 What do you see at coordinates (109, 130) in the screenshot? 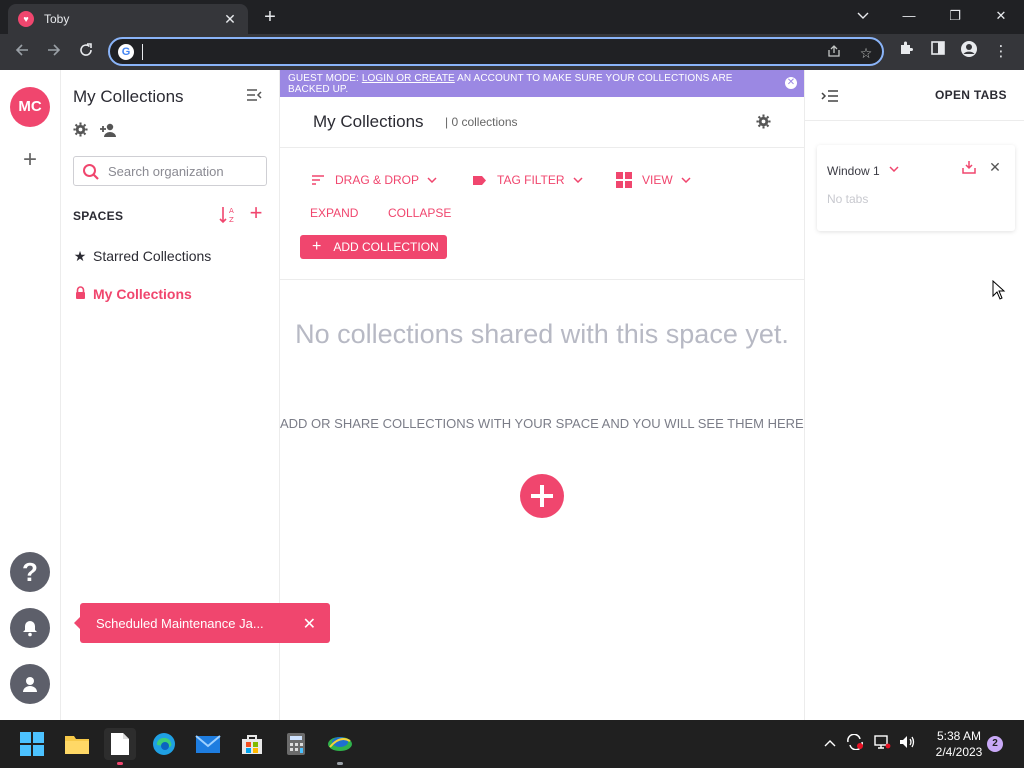
I see `add-member-icon` at bounding box center [109, 130].